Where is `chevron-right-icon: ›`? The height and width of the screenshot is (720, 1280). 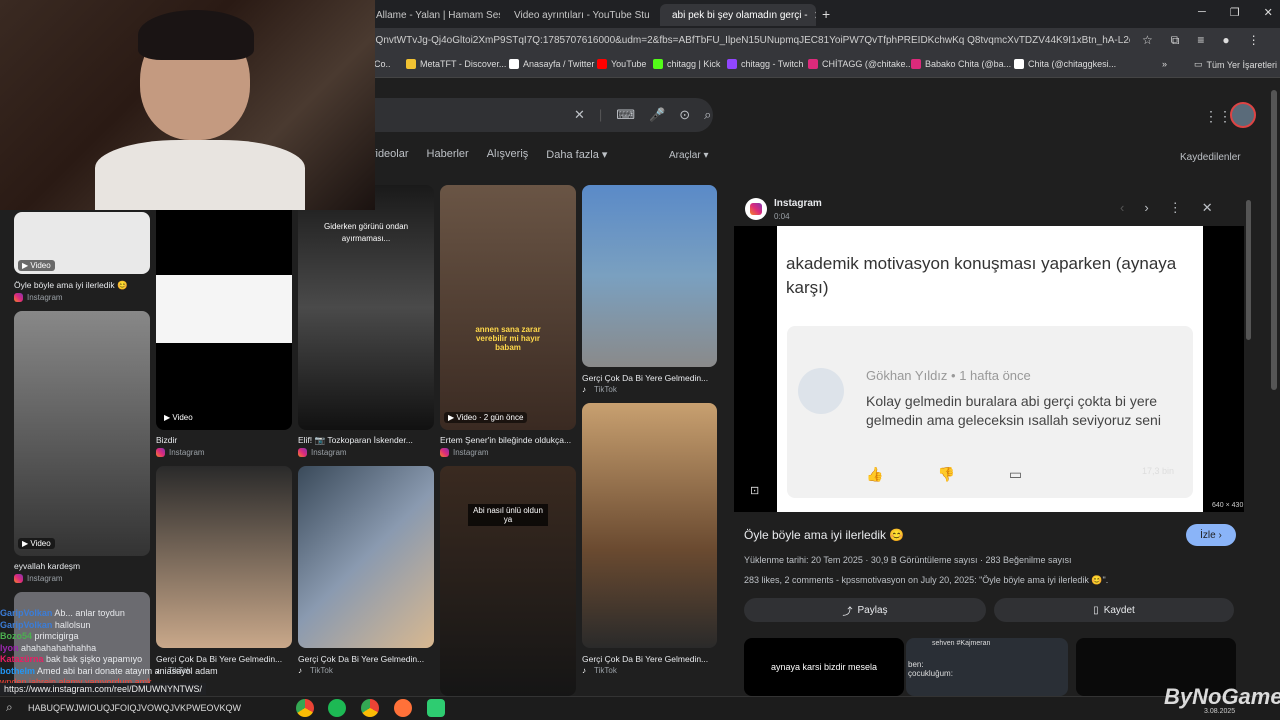
chevron-right-icon: › is located at coordinates (1146, 208).